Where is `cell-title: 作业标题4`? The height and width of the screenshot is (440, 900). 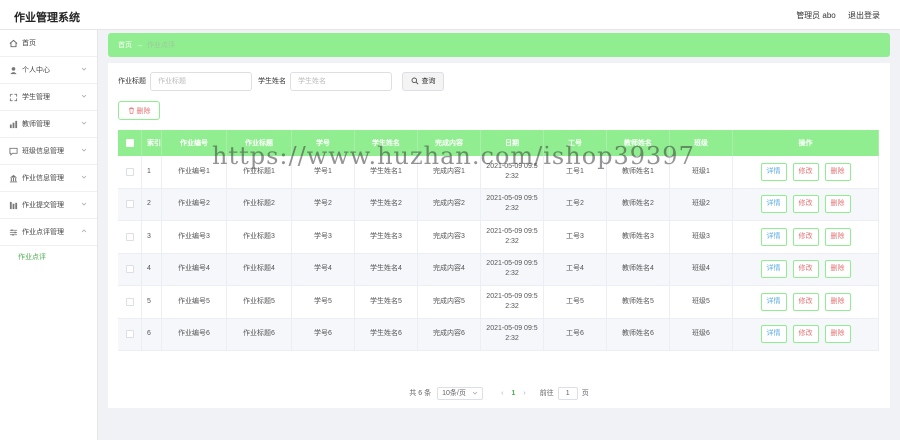 cell-title: 作业标题4 is located at coordinates (259, 269).